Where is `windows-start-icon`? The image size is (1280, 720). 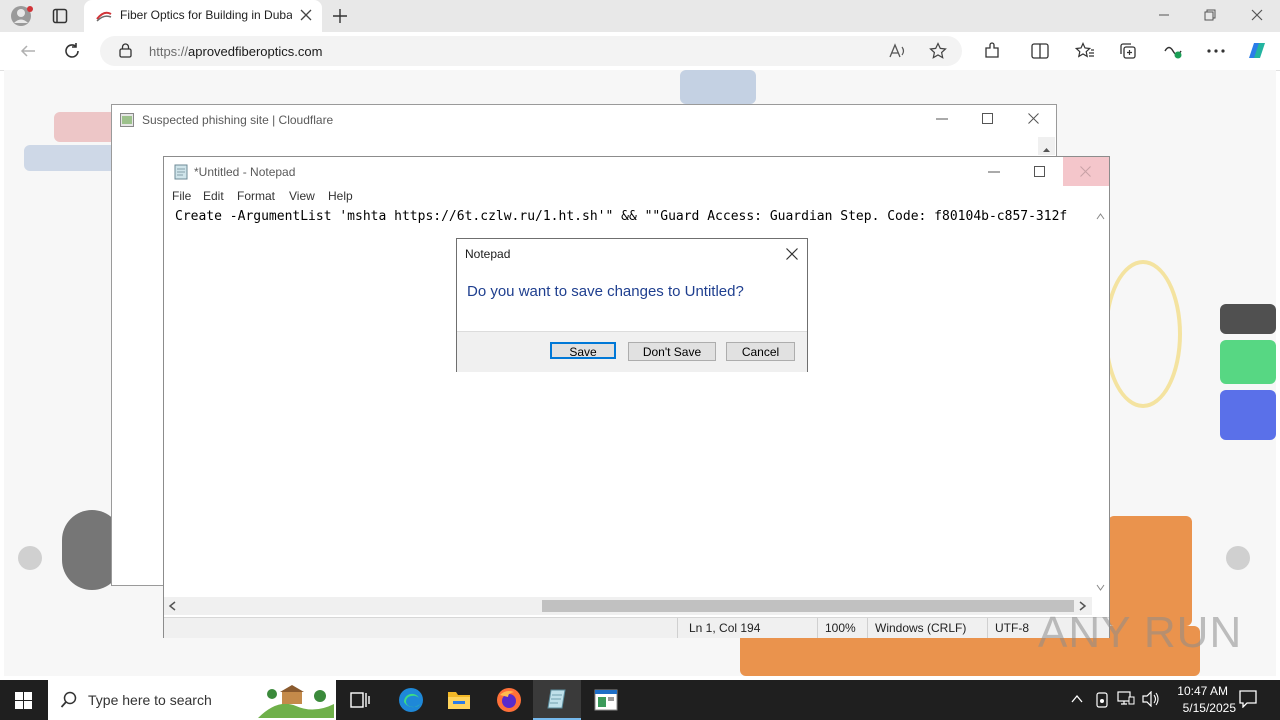 windows-start-icon is located at coordinates (23, 700).